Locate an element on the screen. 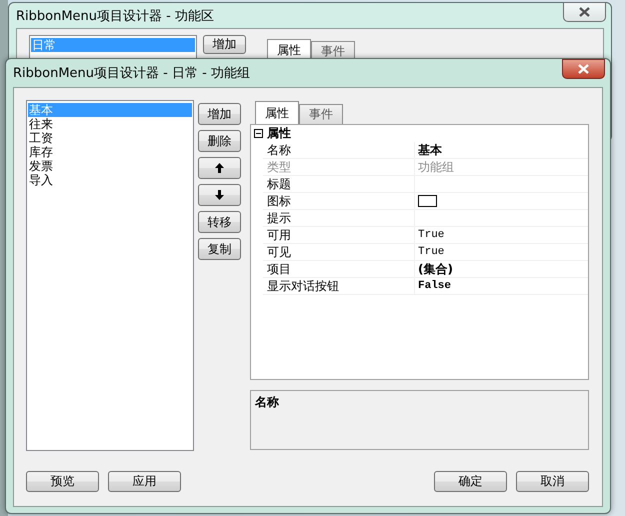 The width and height of the screenshot is (625, 516). property-value: False is located at coordinates (435, 286).